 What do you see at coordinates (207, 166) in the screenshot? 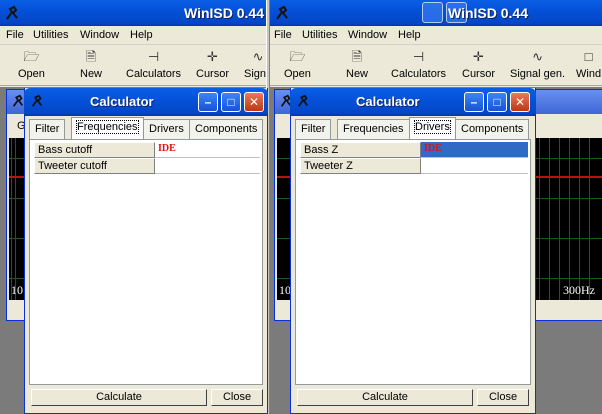
I see `tweeter-cutoff-value` at bounding box center [207, 166].